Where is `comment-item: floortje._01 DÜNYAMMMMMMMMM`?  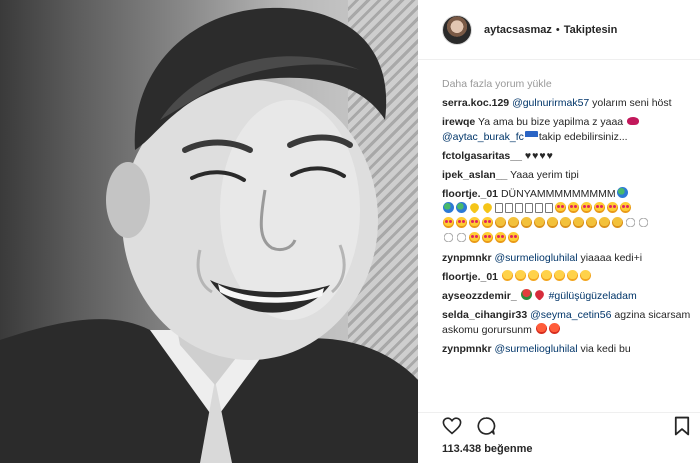 comment-item: floortje._01 DÜNYAMMMMMMMMM is located at coordinates (567, 217).